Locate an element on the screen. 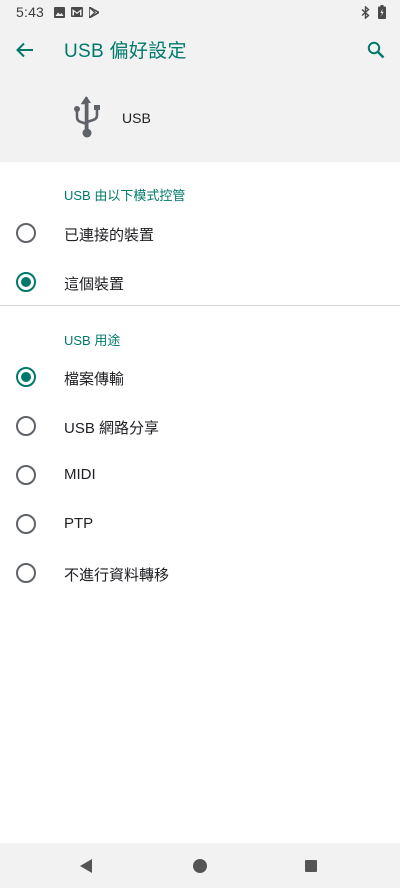  option-label: USB 網路分享 is located at coordinates (112, 428).